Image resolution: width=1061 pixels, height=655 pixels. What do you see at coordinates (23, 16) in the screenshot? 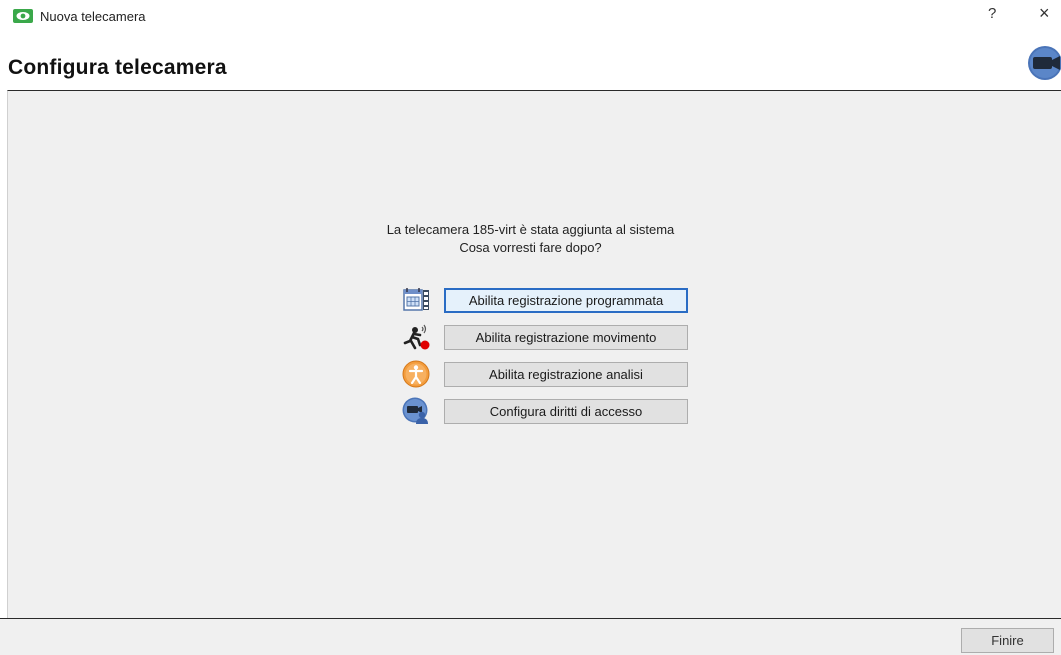
I see `eye-icon` at bounding box center [23, 16].